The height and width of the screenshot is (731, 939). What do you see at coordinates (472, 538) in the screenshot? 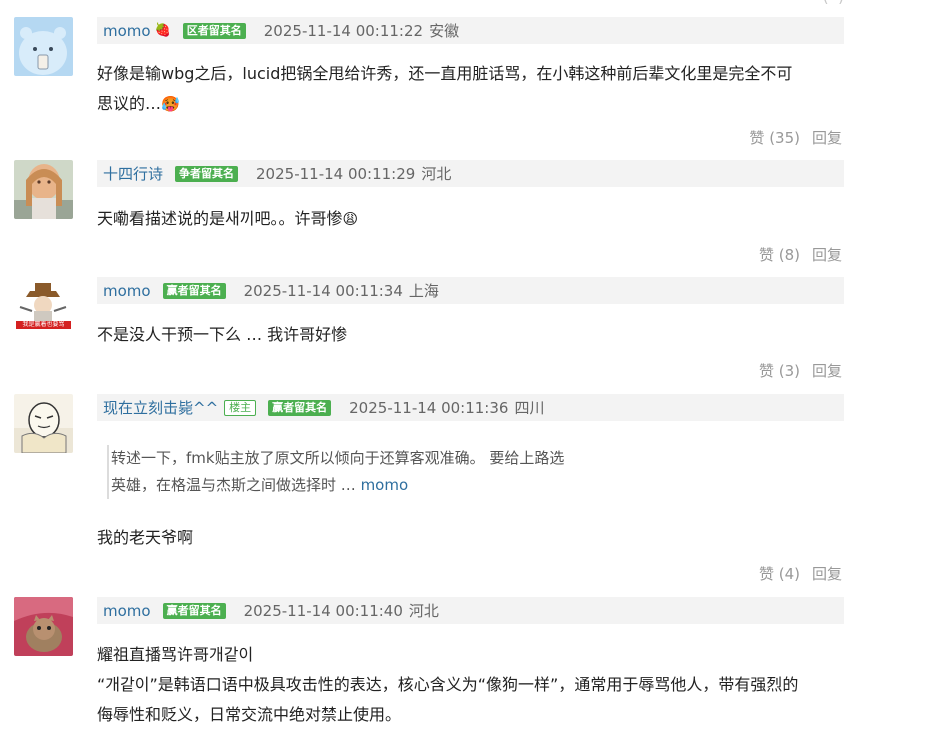
I see `comment-content: 我的老天爷啊` at bounding box center [472, 538].